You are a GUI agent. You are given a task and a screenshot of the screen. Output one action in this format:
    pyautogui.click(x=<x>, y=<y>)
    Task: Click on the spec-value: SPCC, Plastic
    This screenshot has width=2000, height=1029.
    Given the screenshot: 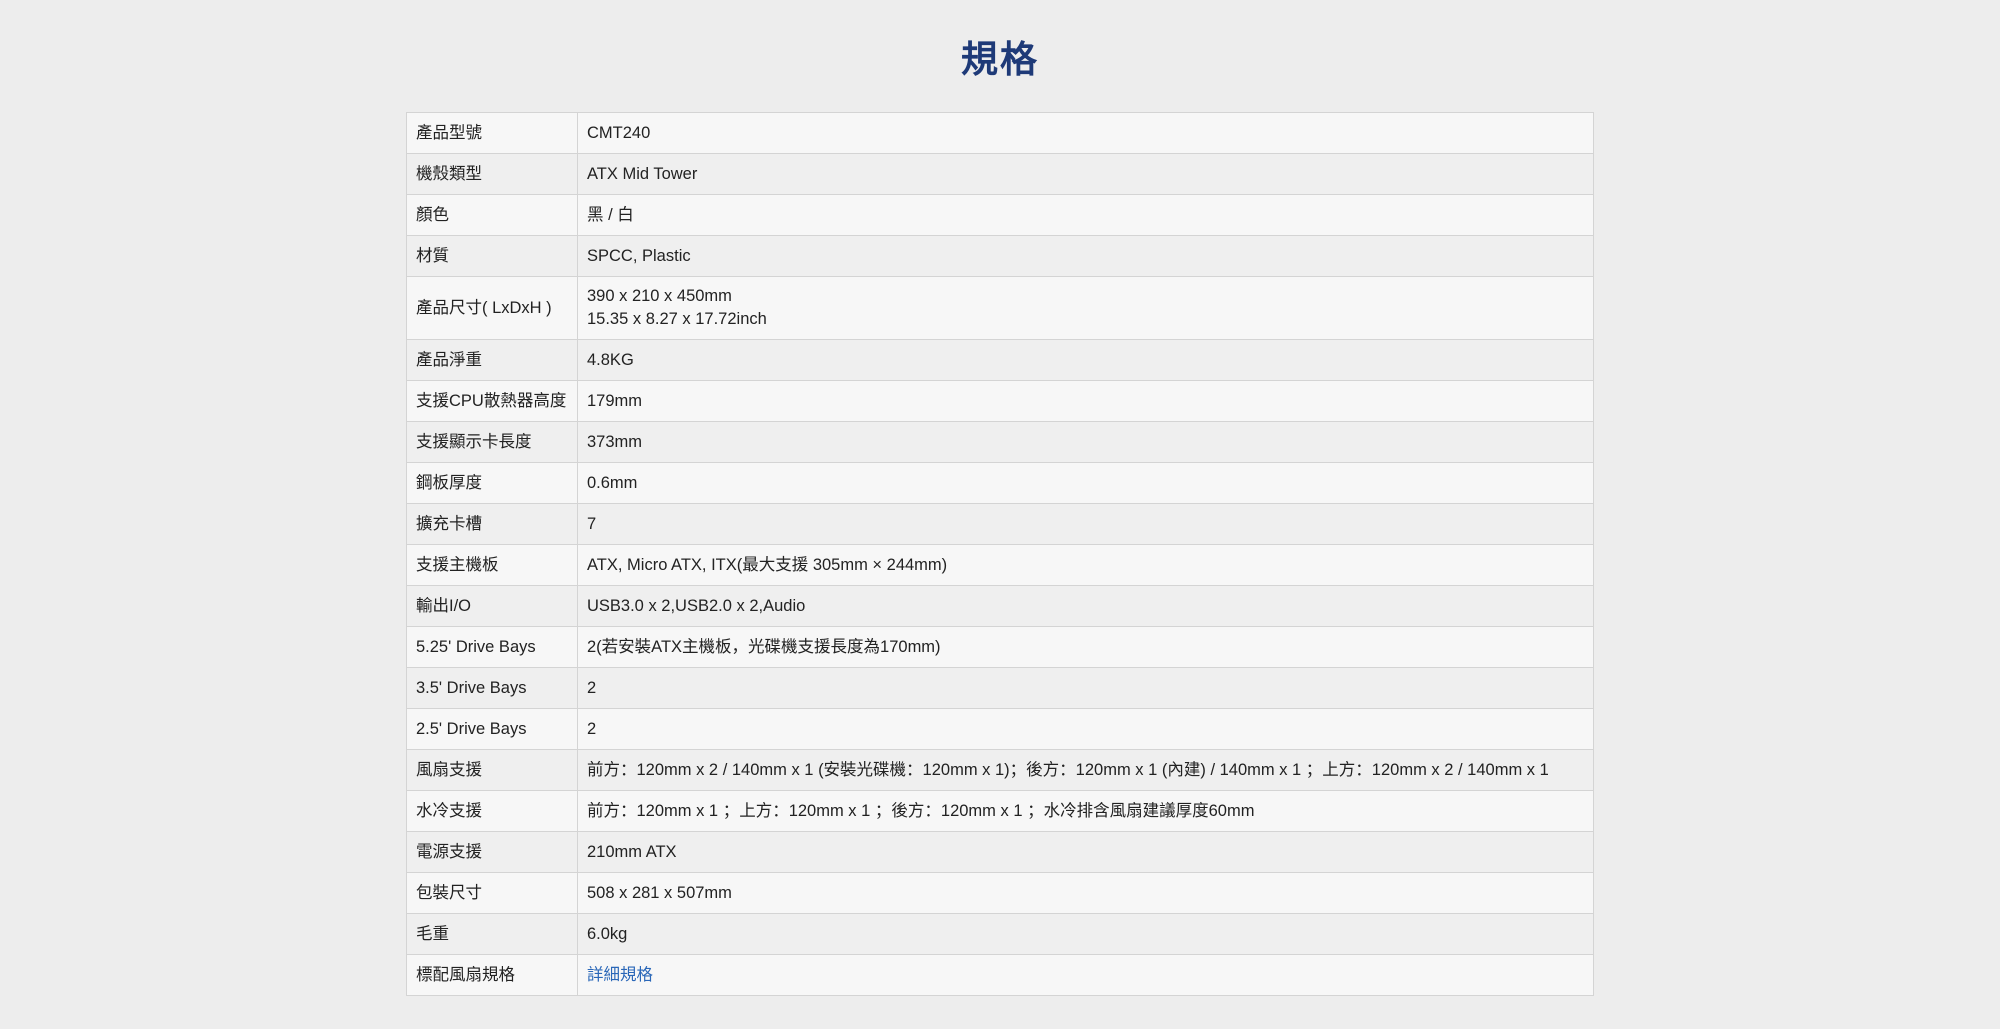 What is the action you would take?
    pyautogui.click(x=1085, y=256)
    